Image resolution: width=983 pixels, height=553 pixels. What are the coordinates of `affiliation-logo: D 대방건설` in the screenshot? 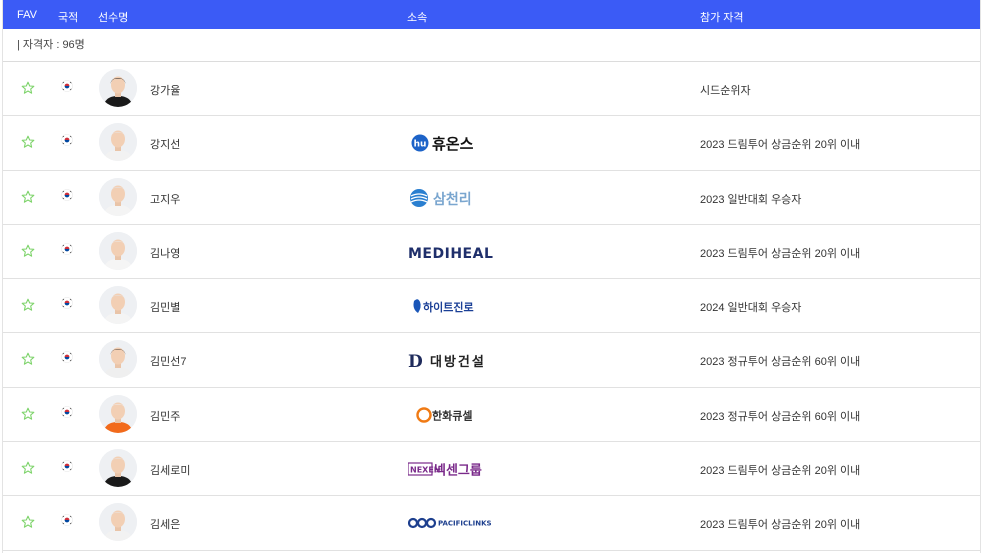 It's located at (458, 360).